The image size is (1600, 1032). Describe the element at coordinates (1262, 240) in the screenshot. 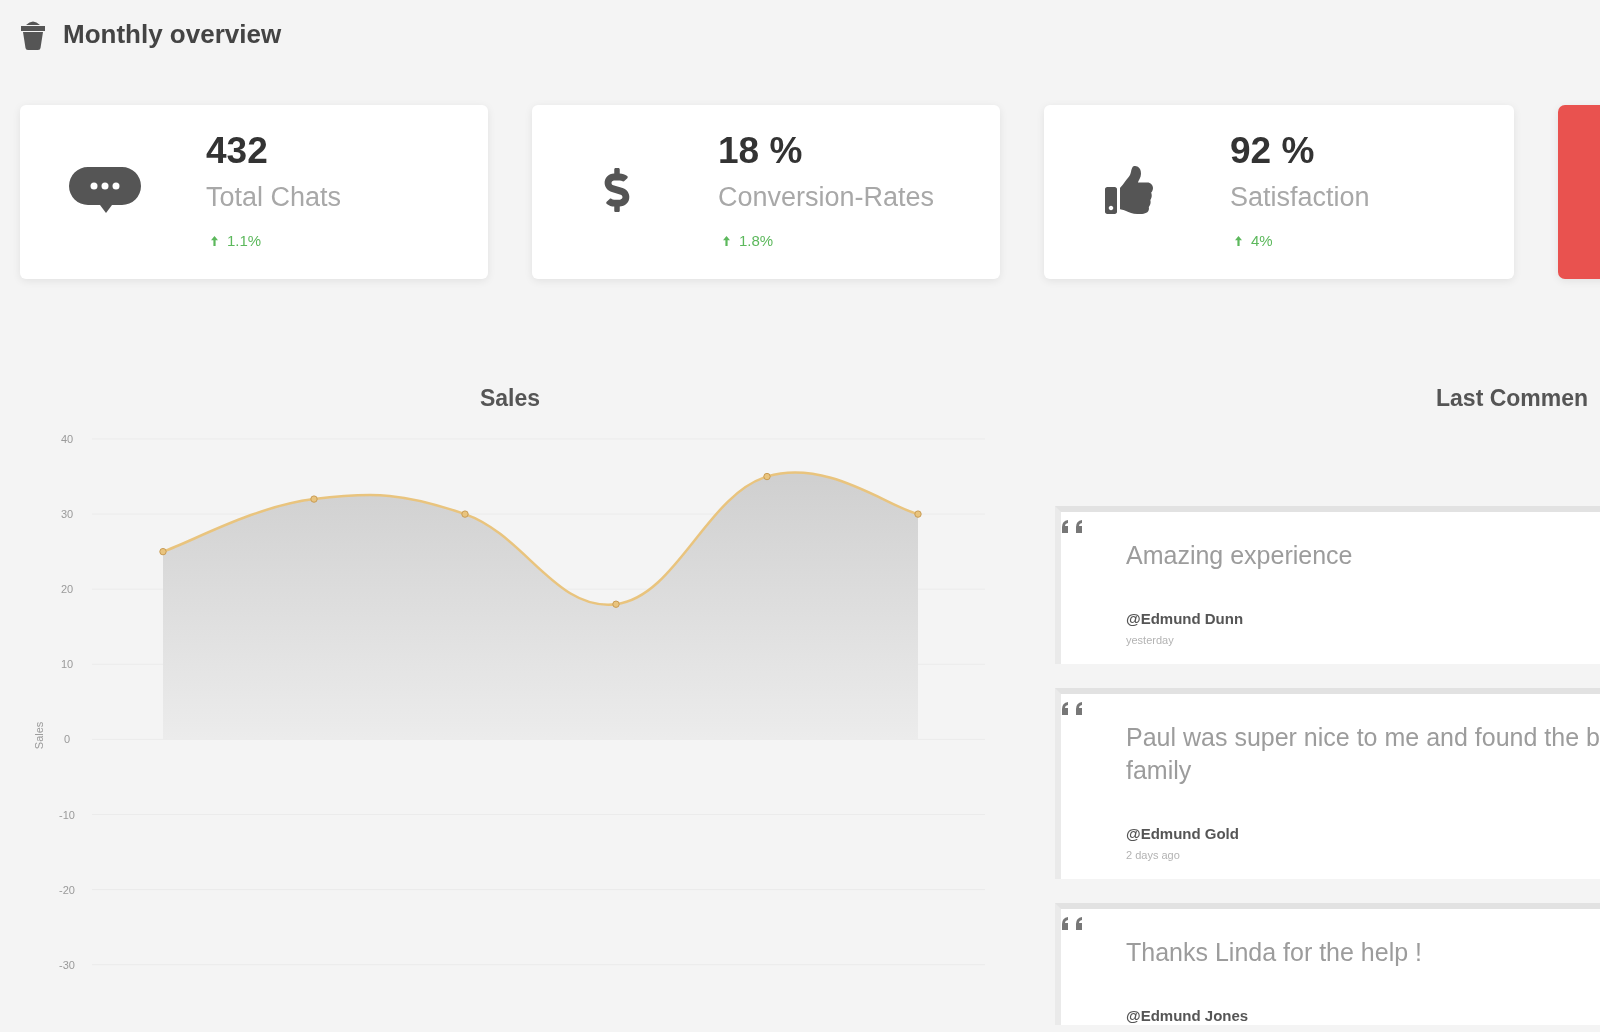

I see `stat-change: 4%` at that location.